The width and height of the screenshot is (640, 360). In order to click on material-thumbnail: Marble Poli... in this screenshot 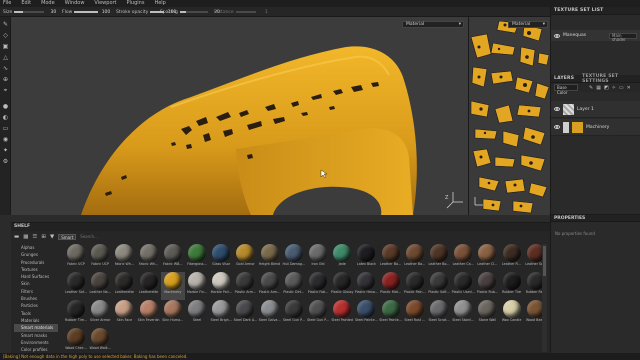, I will do `click(221, 286)`.